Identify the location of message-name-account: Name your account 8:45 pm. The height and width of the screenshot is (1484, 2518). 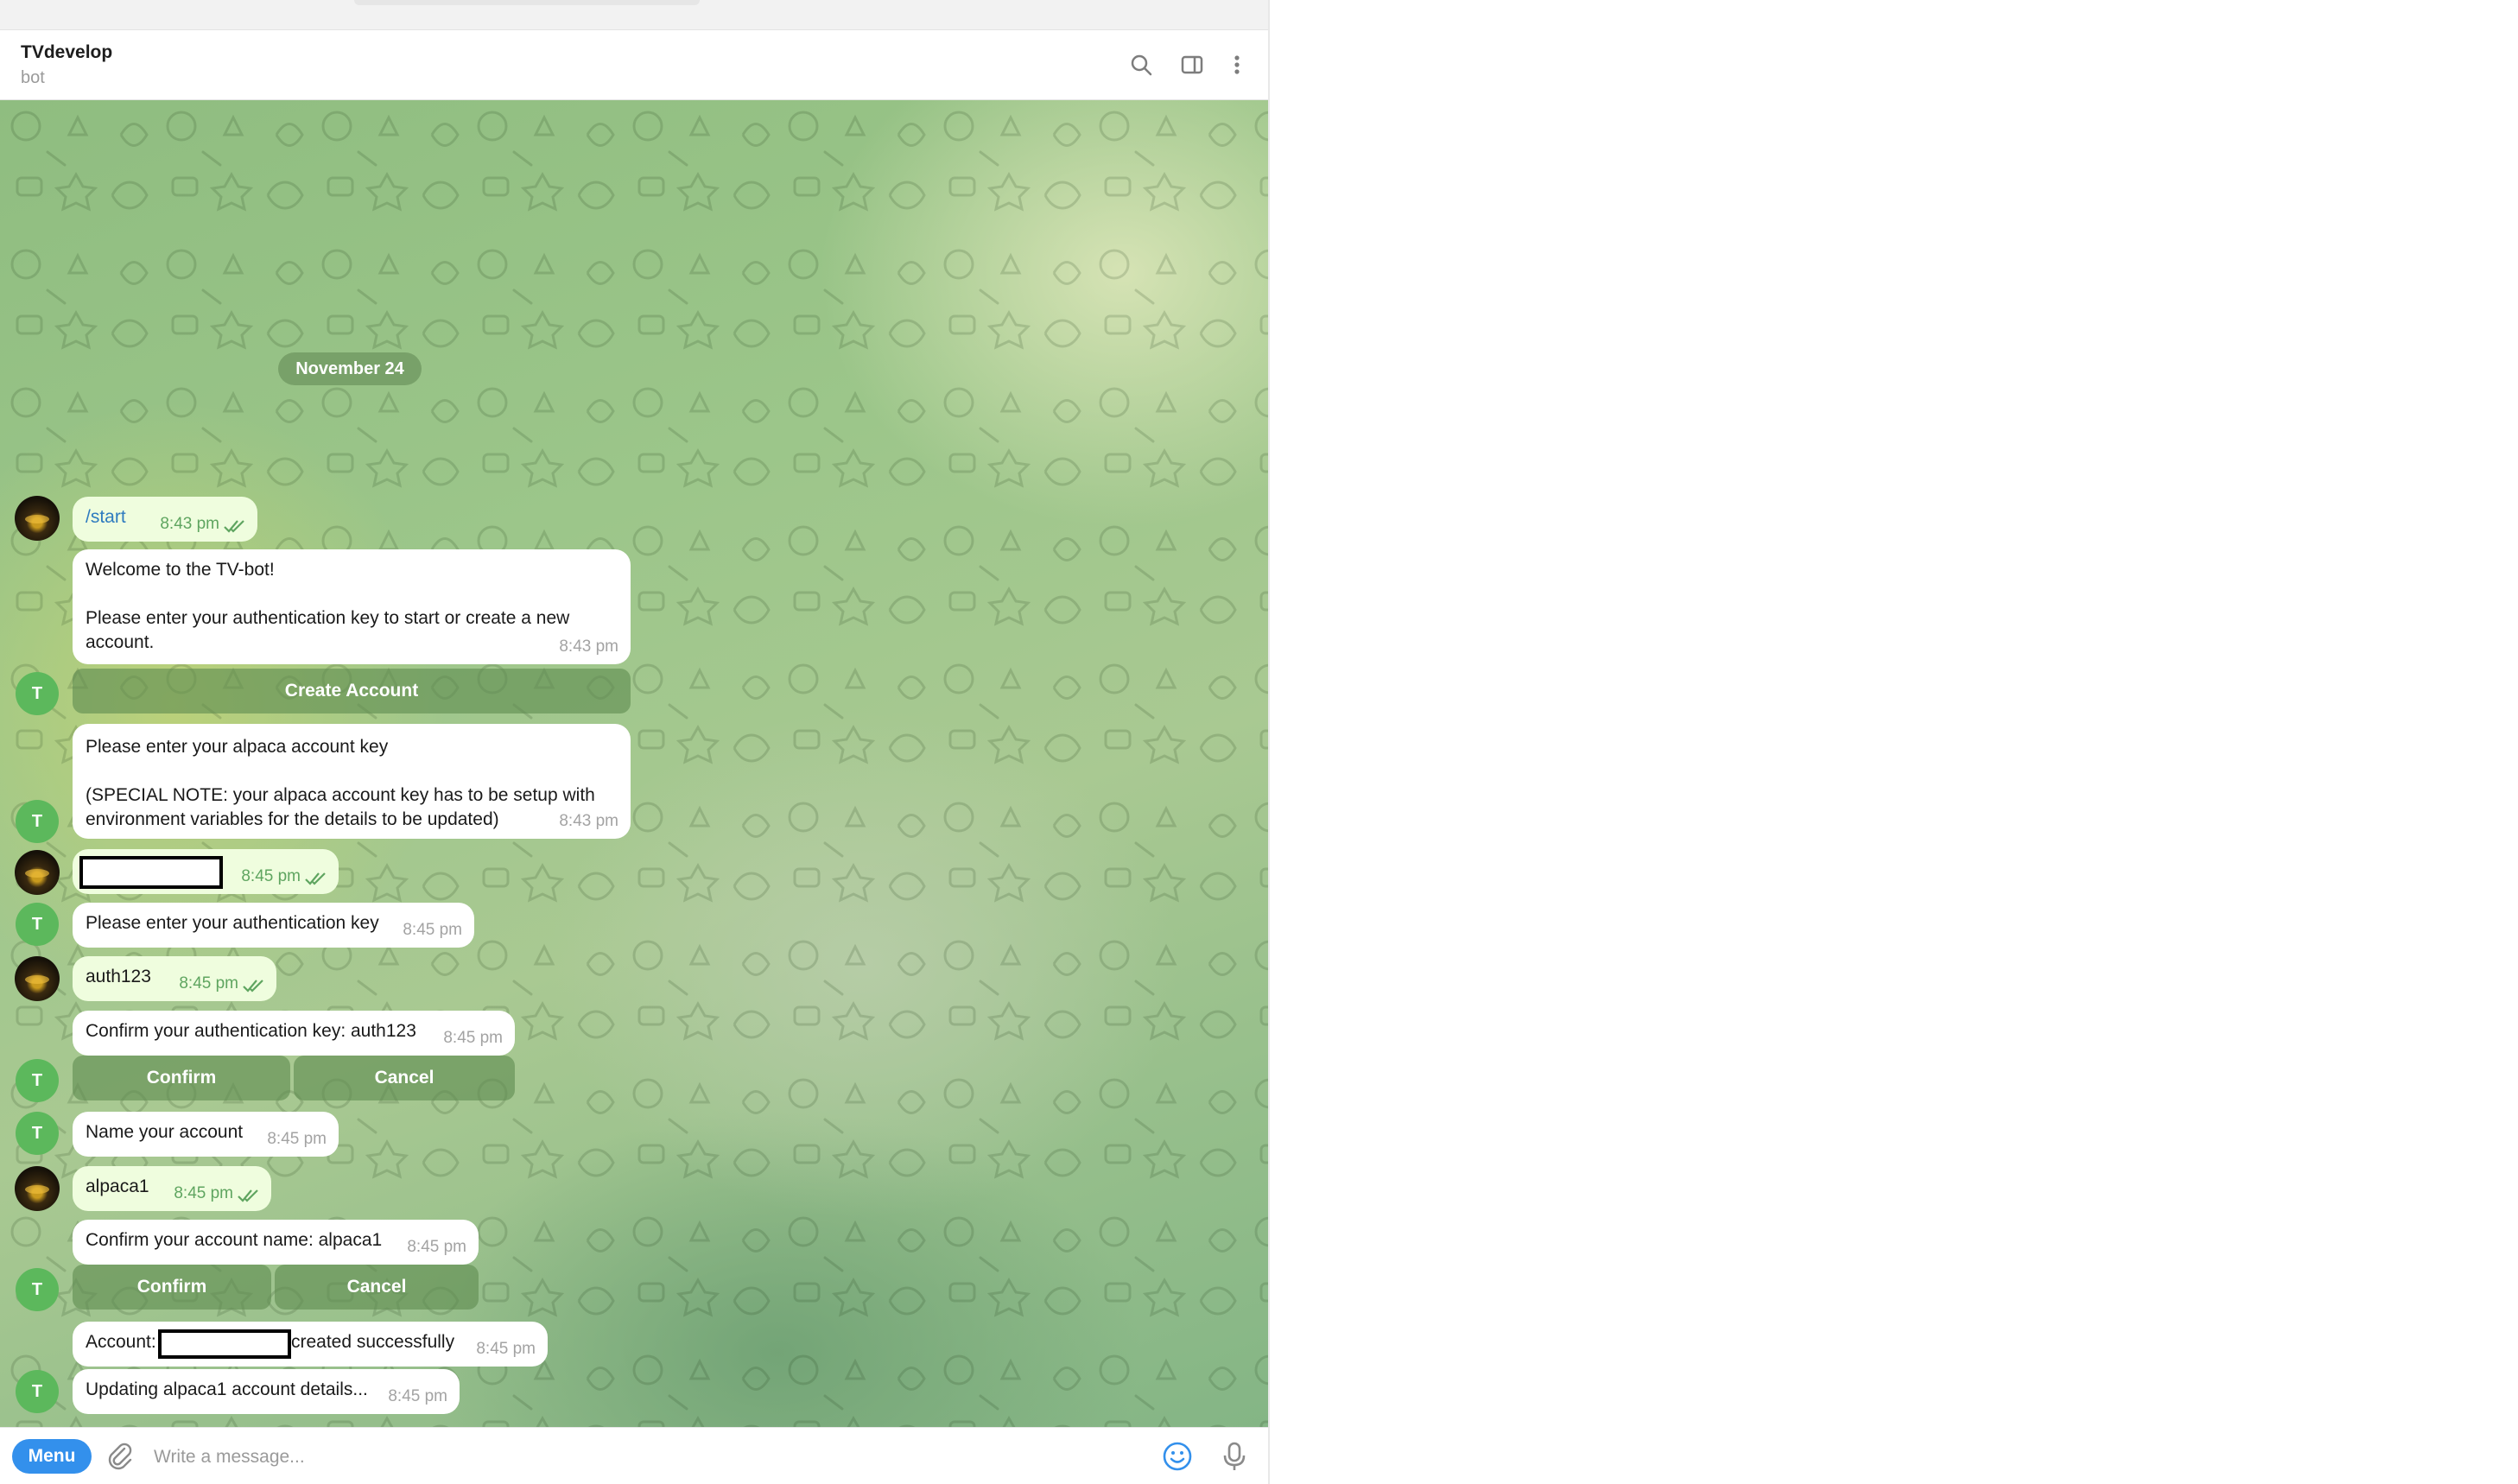
(206, 1134).